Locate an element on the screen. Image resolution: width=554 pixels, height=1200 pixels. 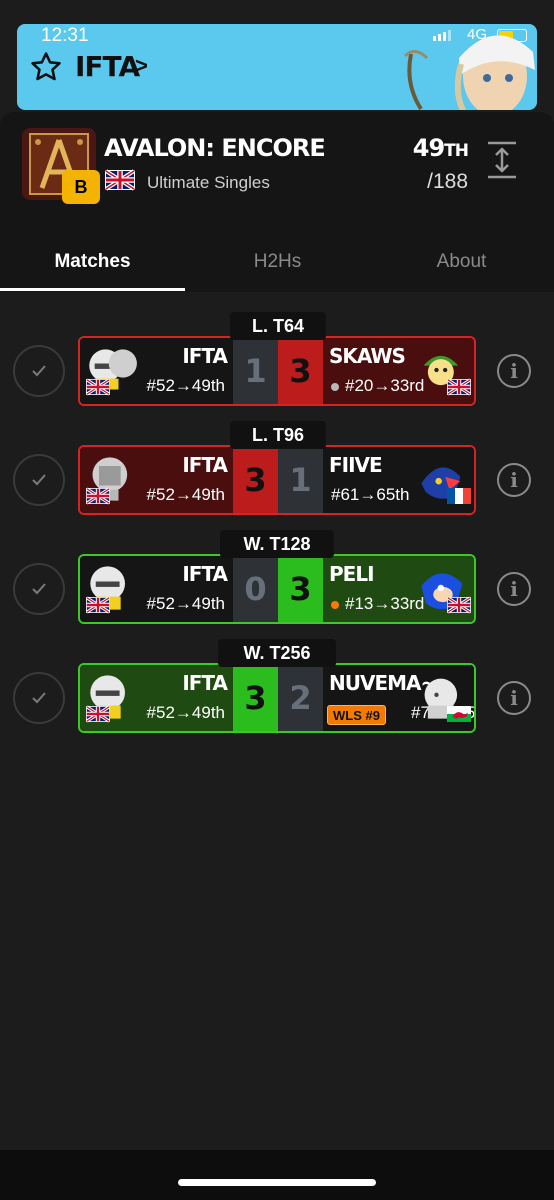
event-subtitle: Ultimate Singles is located at coordinates (208, 182).